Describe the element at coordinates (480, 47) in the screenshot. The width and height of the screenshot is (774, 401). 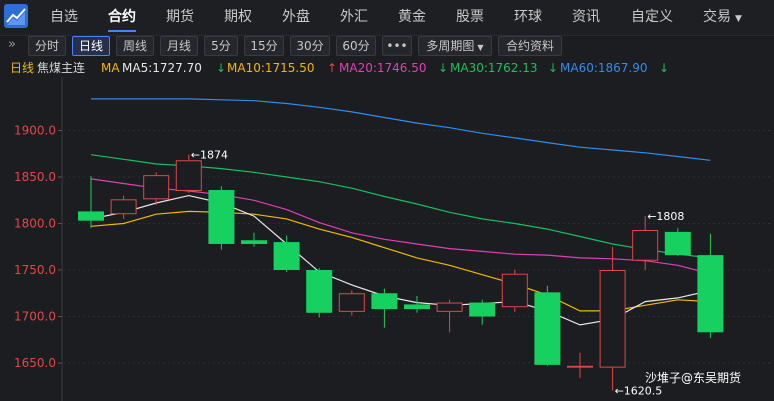
I see `caret-down-icon: ▼` at that location.